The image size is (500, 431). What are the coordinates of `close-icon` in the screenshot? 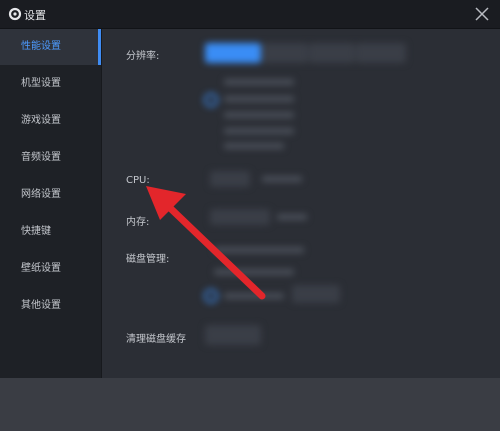 It's located at (482, 14).